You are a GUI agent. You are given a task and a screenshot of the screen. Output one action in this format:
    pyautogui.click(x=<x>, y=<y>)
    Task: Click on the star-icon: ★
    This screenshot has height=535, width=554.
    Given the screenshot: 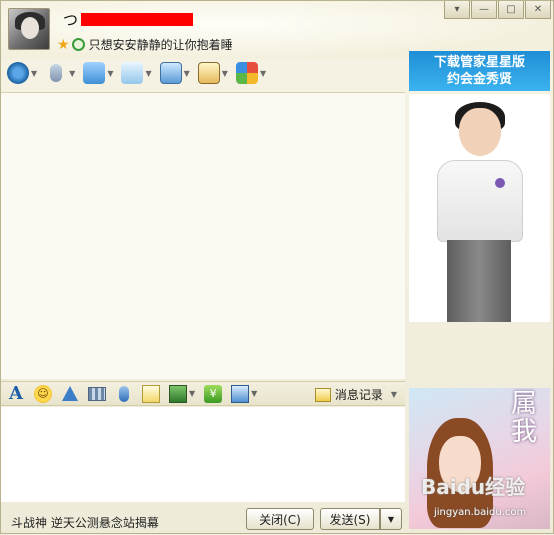 What is the action you would take?
    pyautogui.click(x=63, y=45)
    